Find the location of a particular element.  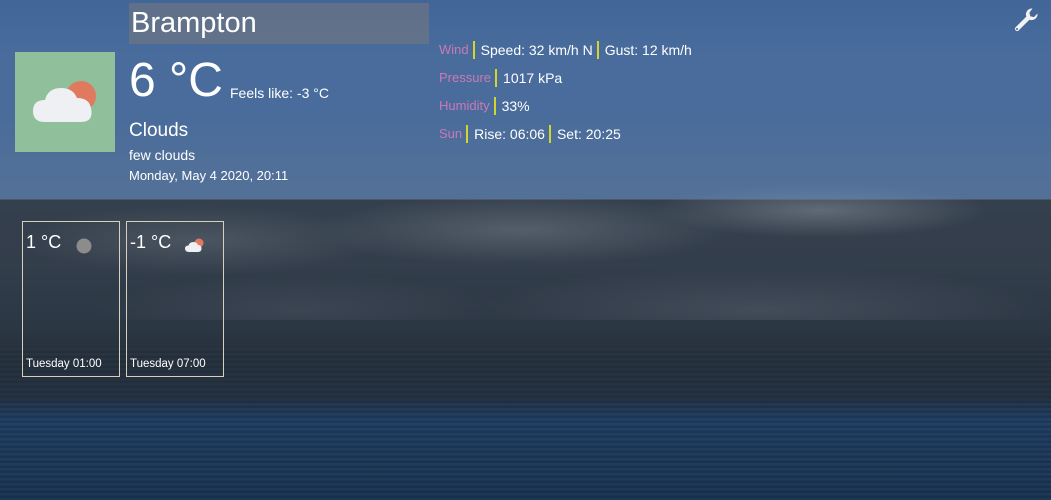

clear-night-icon is located at coordinates (86, 246).